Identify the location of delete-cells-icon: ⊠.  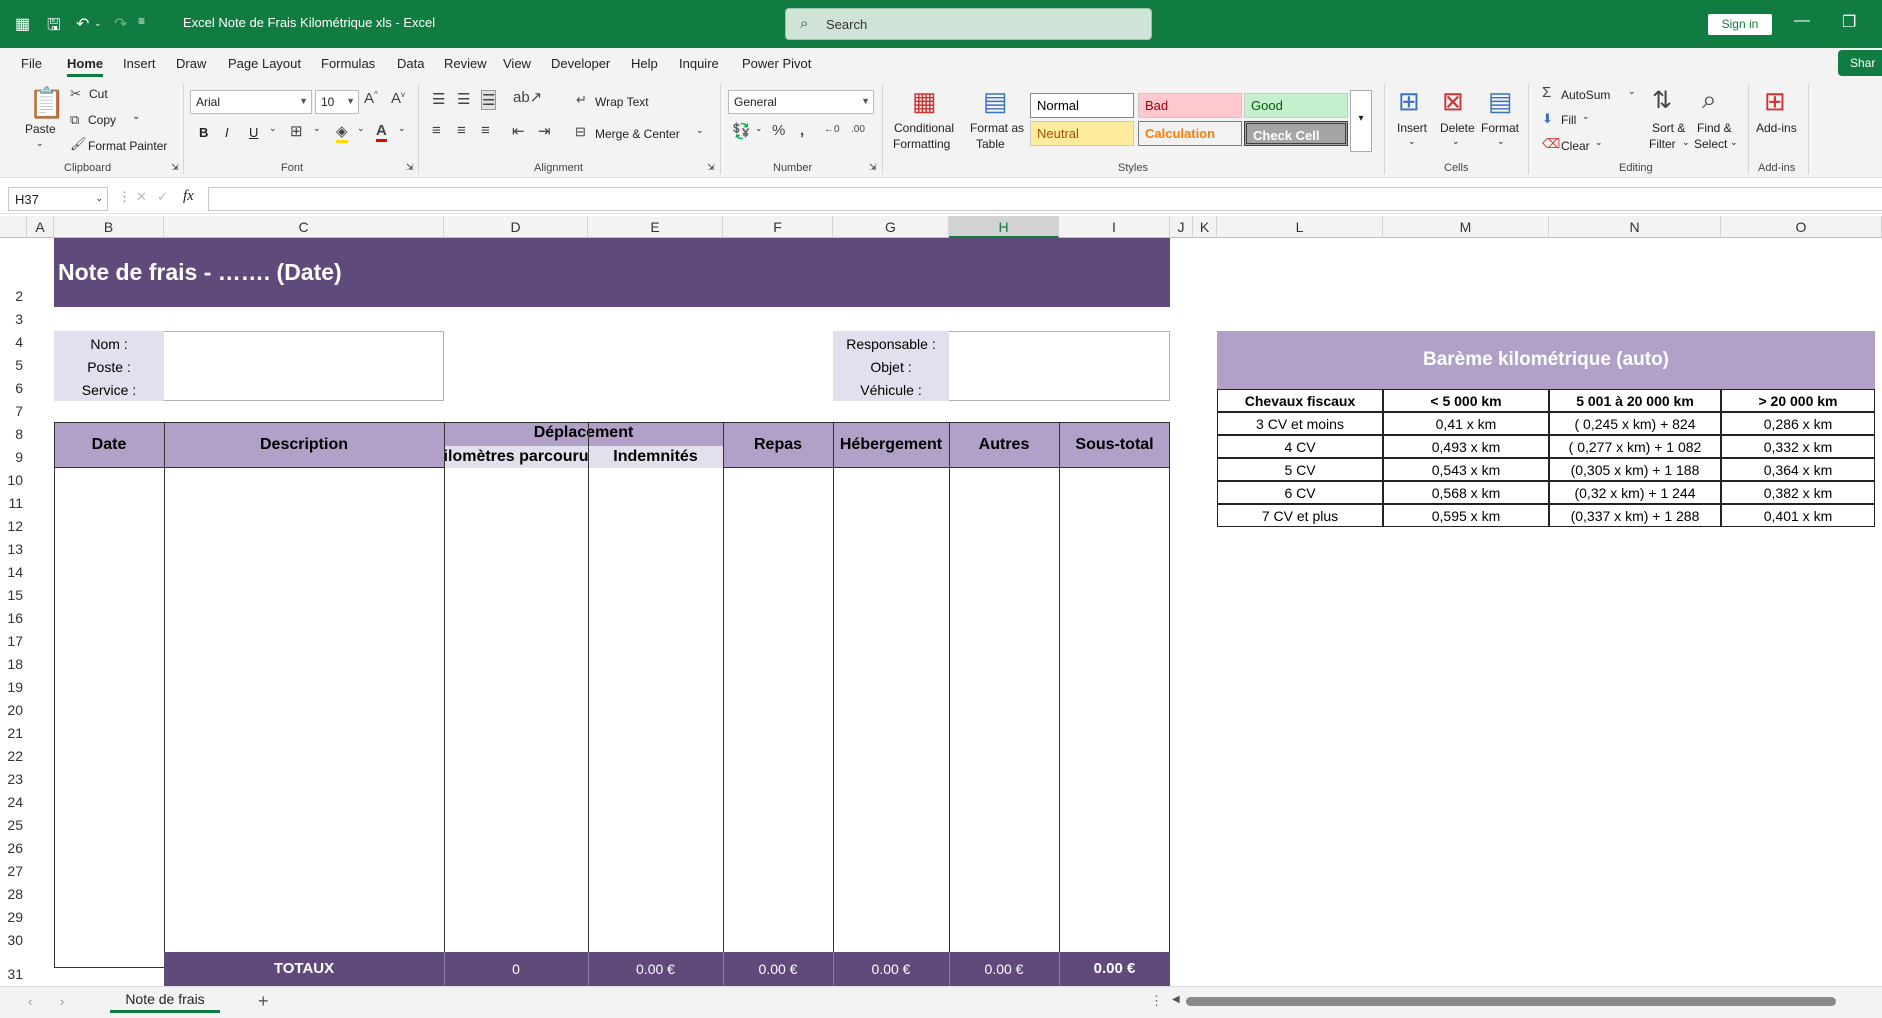
(1453, 101).